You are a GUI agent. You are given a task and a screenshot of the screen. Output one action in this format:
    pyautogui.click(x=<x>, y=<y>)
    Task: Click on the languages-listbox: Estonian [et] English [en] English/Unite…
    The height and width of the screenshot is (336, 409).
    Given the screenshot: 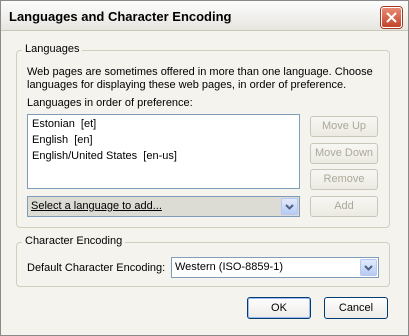 What is the action you would take?
    pyautogui.click(x=163, y=151)
    